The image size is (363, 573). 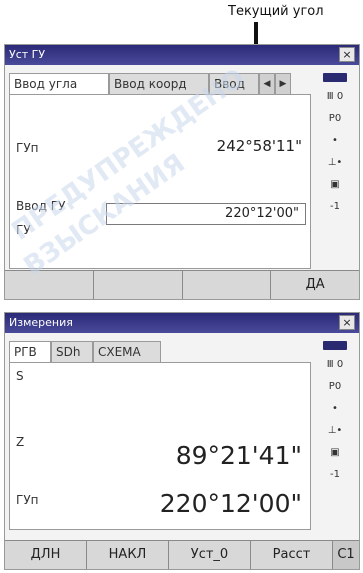 What do you see at coordinates (230, 503) in the screenshot?
I see `hz-value: 220°12'00"` at bounding box center [230, 503].